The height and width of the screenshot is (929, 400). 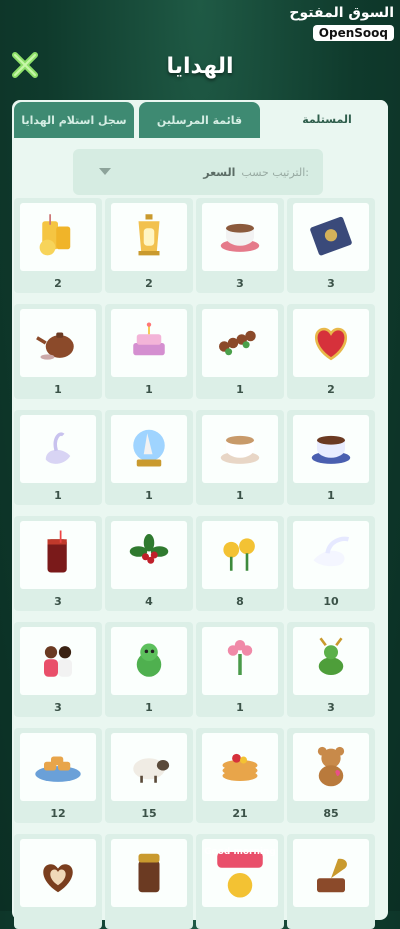 What do you see at coordinates (331, 449) in the screenshot?
I see `tea-cup-icon` at bounding box center [331, 449].